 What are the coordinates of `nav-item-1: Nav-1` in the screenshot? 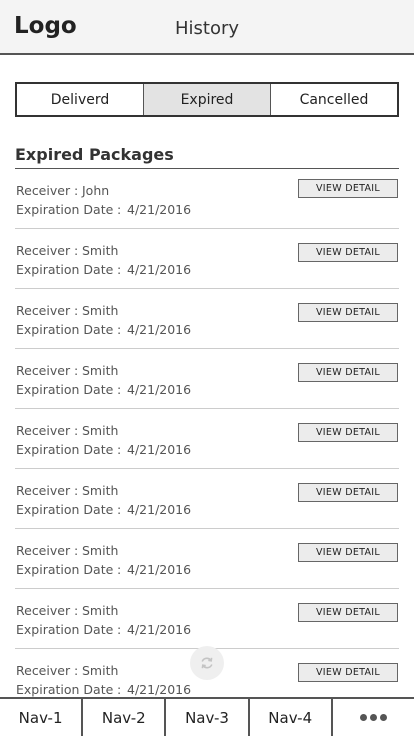 It's located at (40, 717).